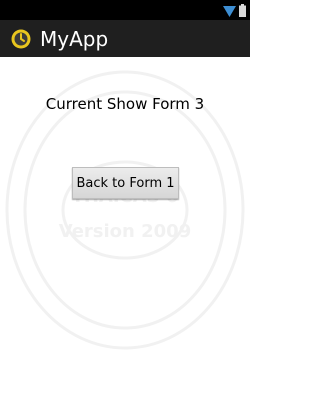  What do you see at coordinates (125, 10) in the screenshot?
I see `status-bar` at bounding box center [125, 10].